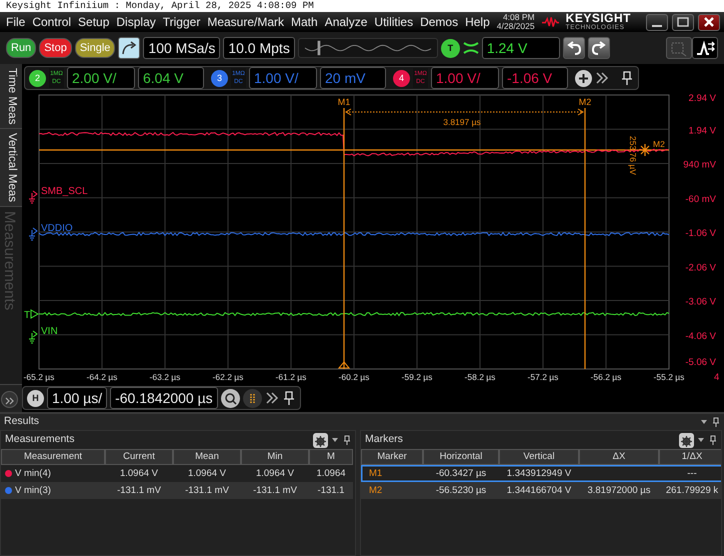 The width and height of the screenshot is (724, 556). I want to click on memory-depth-field: 10.0 Mpts, so click(259, 48).